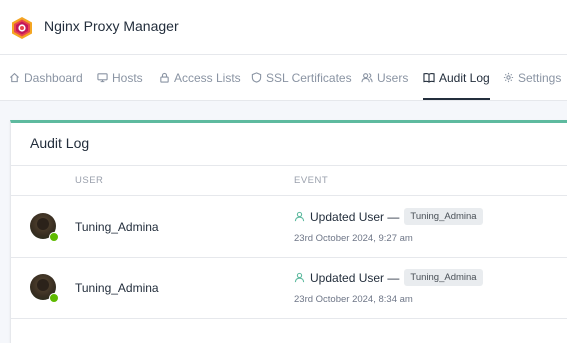 The height and width of the screenshot is (343, 567). I want to click on home-icon, so click(14, 77).